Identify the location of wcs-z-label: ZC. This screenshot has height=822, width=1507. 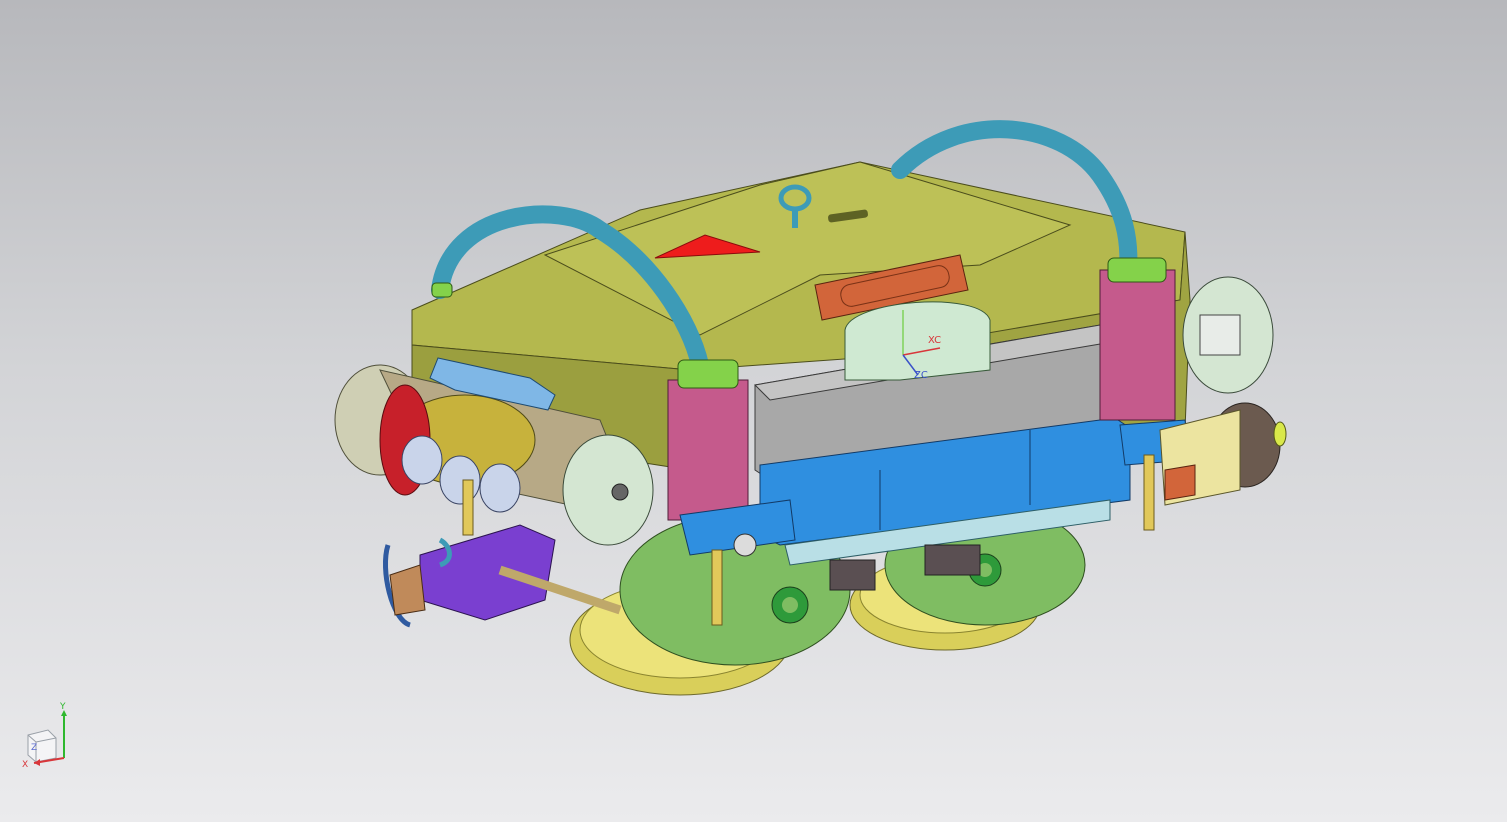
(921, 375).